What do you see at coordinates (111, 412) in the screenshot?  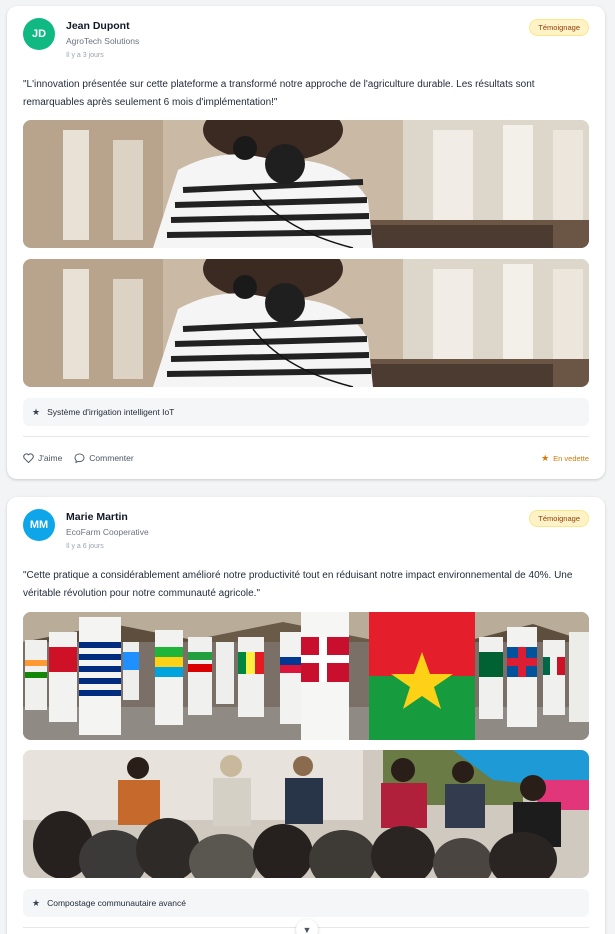 I see `practice-tag-label: Système d'irrigation intelligent IoT` at bounding box center [111, 412].